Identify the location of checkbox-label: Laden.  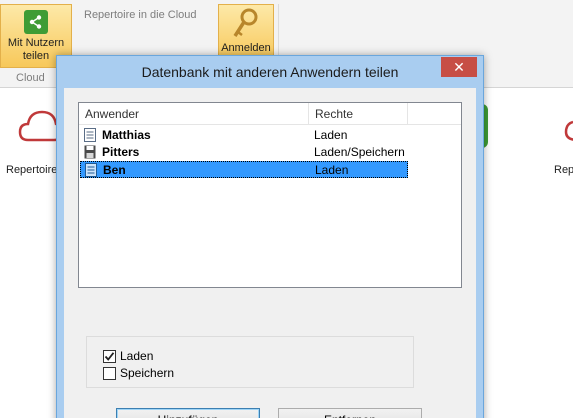
(137, 356).